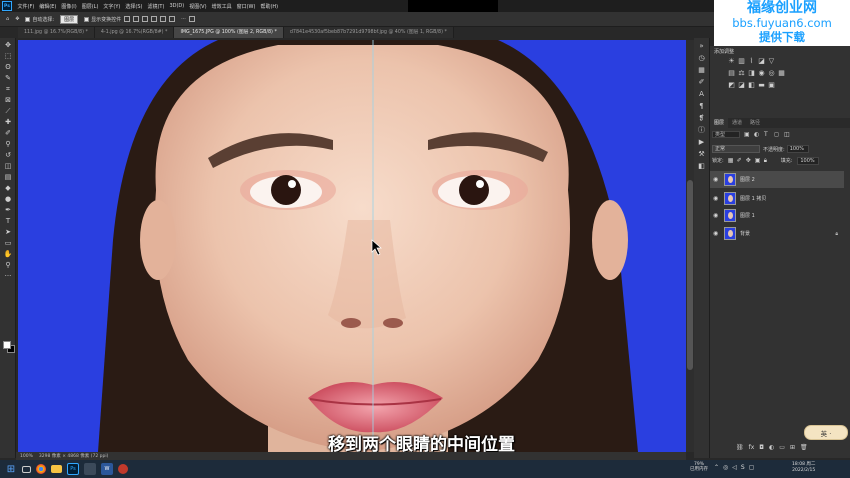  I want to click on tab-document-active: IMG_1675.JPG @ 100% (图层 2, RGB/8) *, so click(229, 32).